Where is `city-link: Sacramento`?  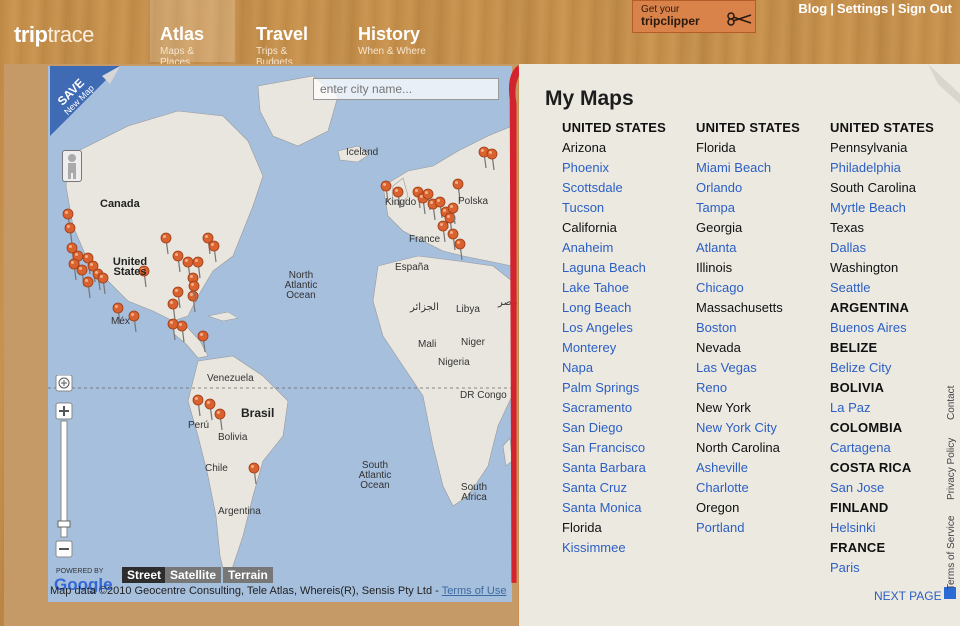 city-link: Sacramento is located at coordinates (627, 408).